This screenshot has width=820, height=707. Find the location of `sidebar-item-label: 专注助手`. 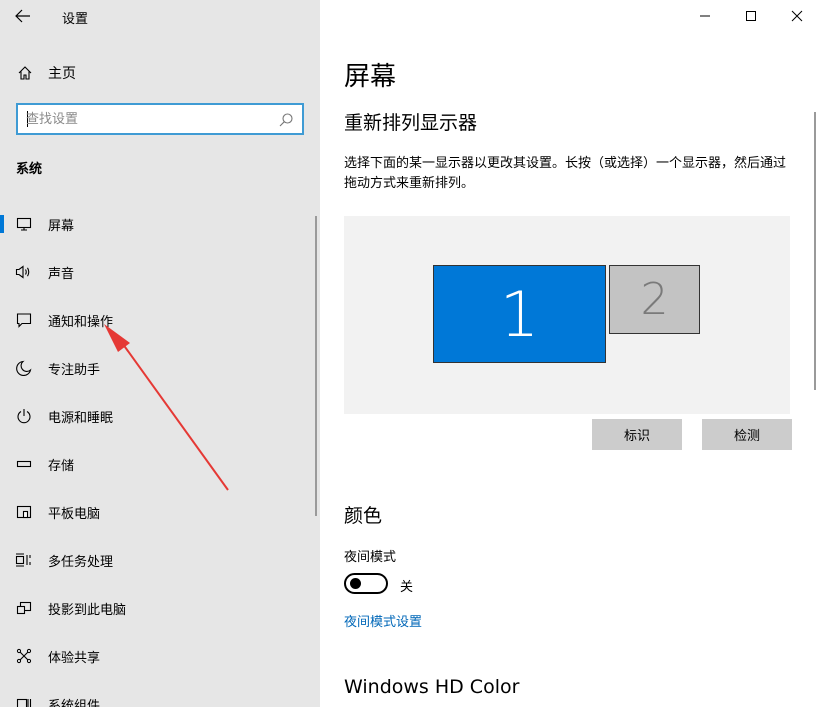

sidebar-item-label: 专注助手 is located at coordinates (74, 370).